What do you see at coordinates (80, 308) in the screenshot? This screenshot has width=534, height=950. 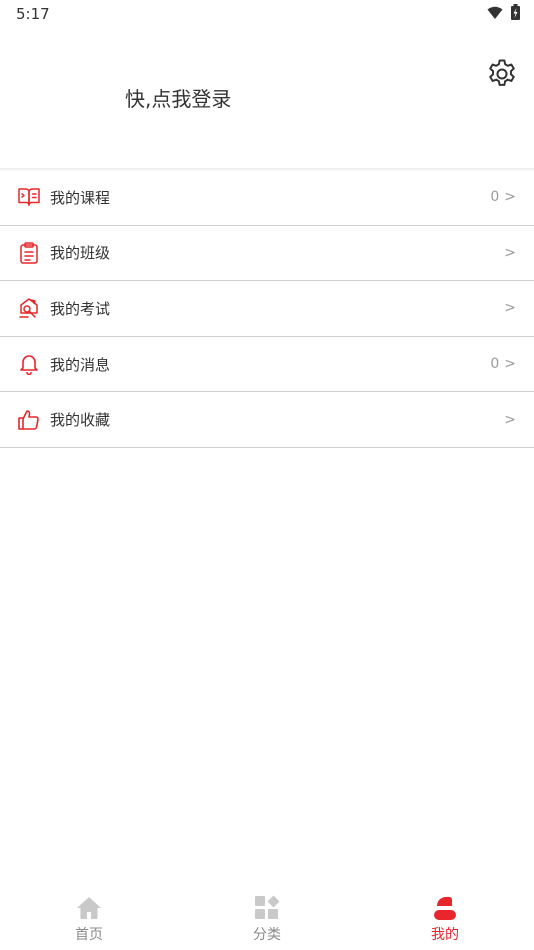 I see `menu-item-label: 我的考试` at bounding box center [80, 308].